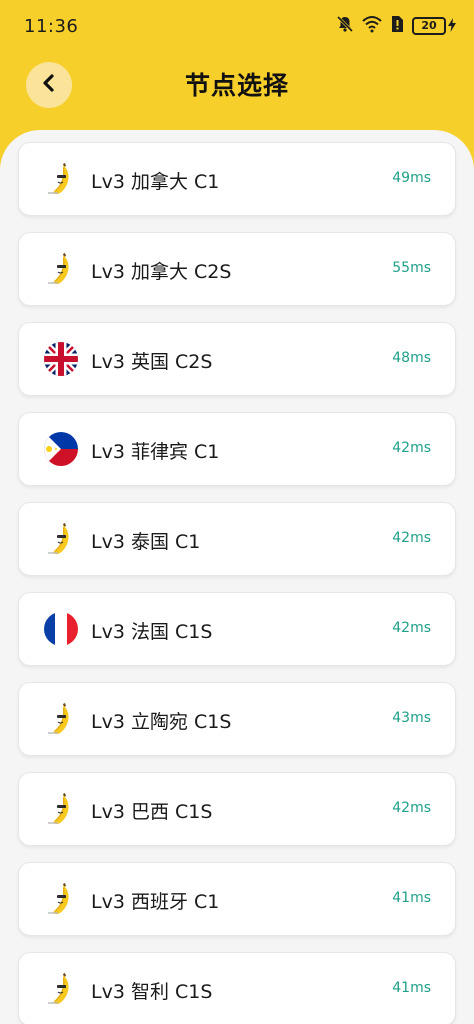 This screenshot has height=1024, width=474. I want to click on header: 节点选择, so click(237, 92).